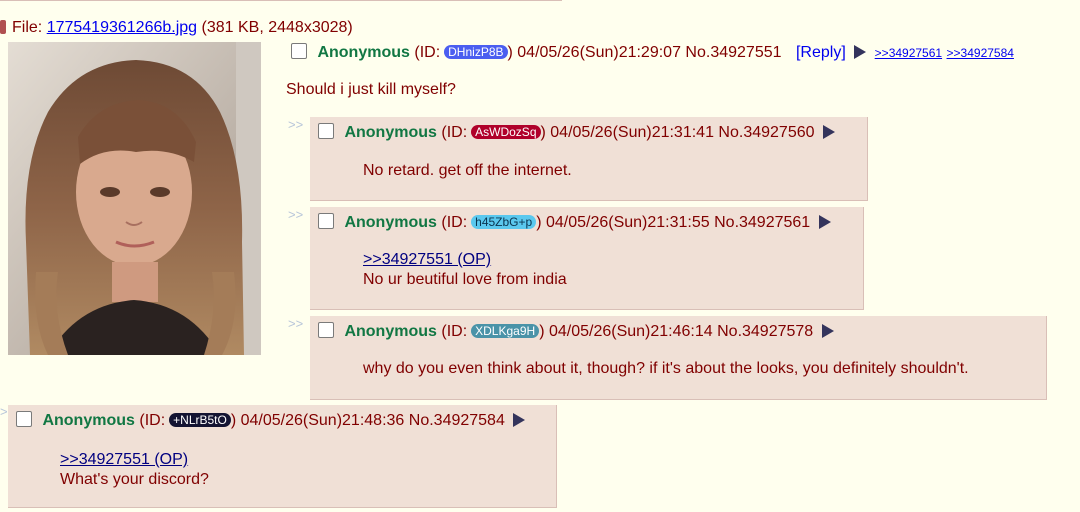 The width and height of the screenshot is (1080, 512). I want to click on backlink: >>34927561, so click(908, 53).